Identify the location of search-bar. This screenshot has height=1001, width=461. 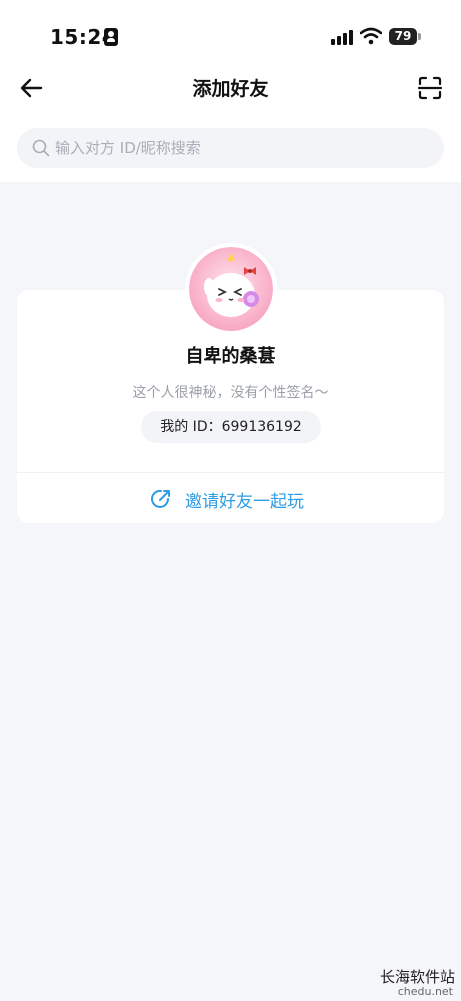
(230, 148).